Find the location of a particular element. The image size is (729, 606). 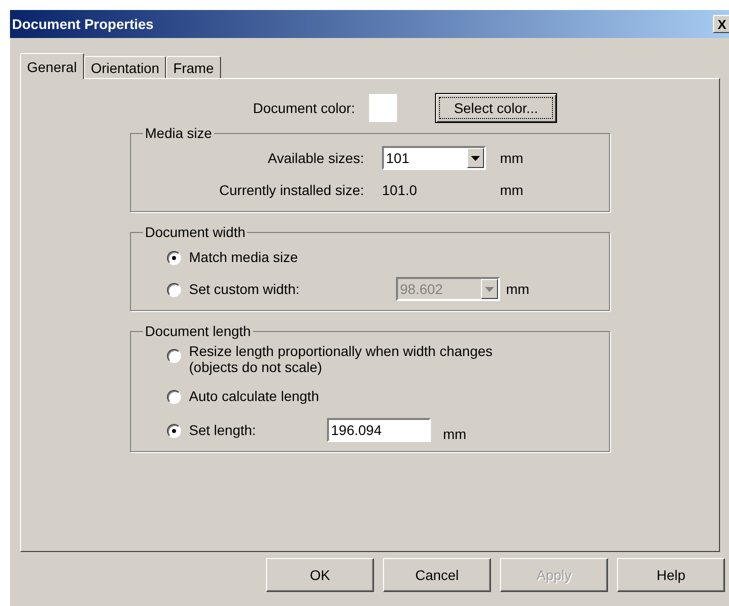

option-label: Match media size is located at coordinates (243, 257).